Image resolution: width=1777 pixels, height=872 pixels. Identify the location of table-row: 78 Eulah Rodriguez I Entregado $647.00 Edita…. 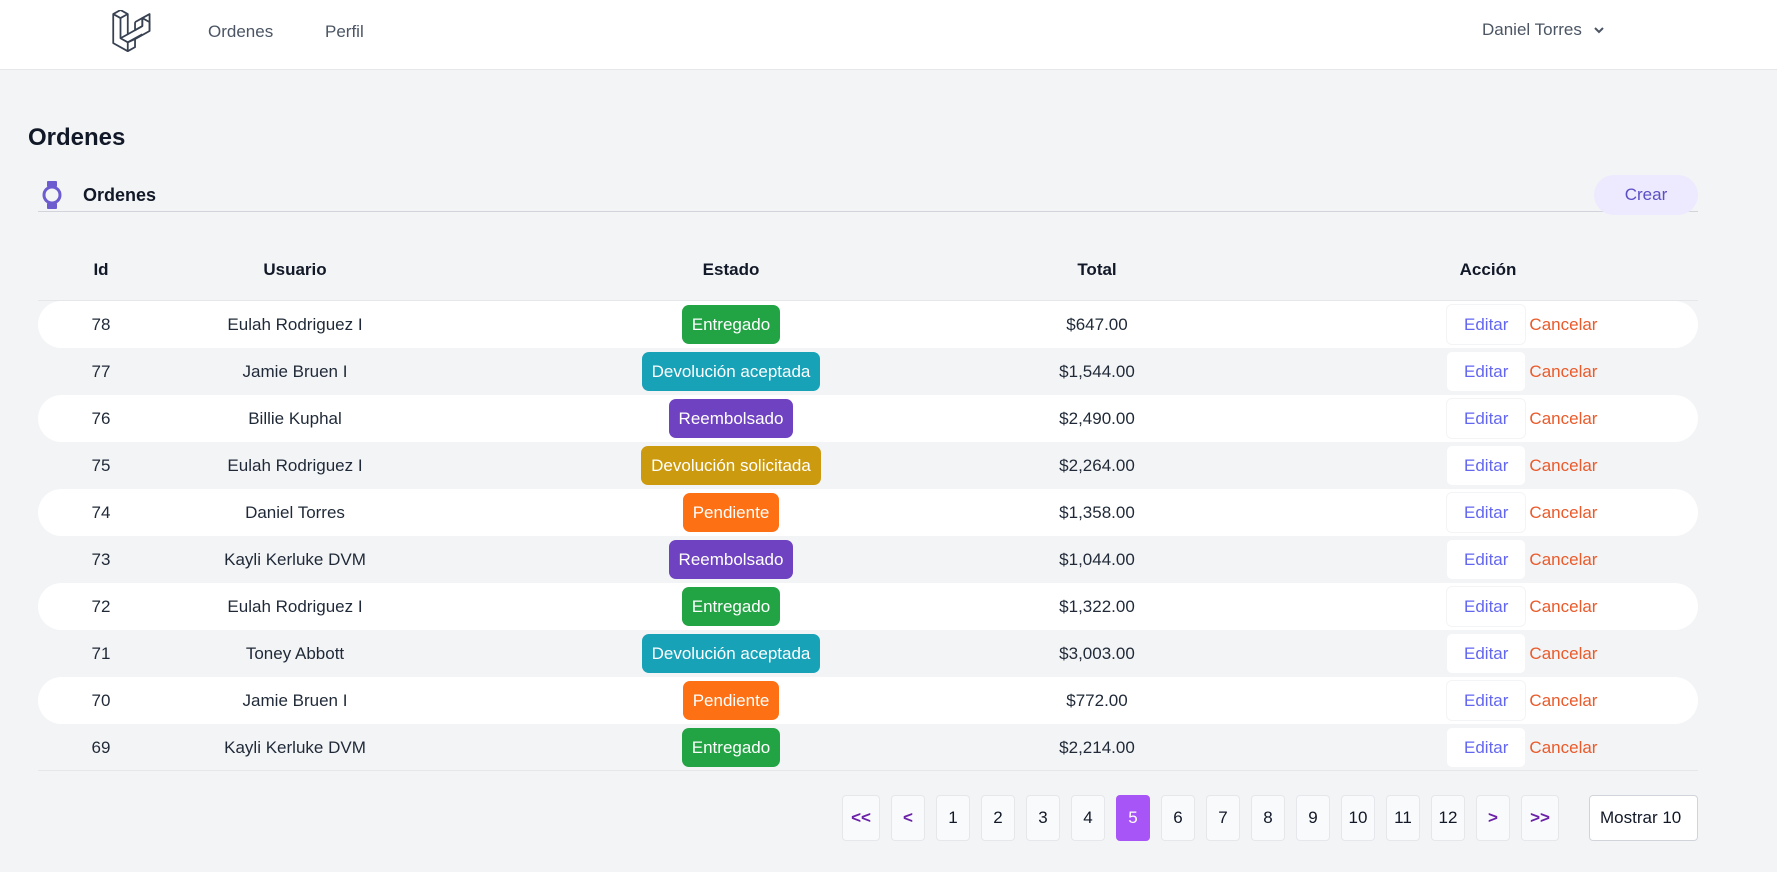
(868, 324).